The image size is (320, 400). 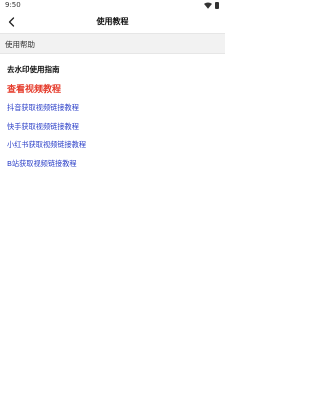 I want to click on header: 使用教程, so click(x=112, y=22).